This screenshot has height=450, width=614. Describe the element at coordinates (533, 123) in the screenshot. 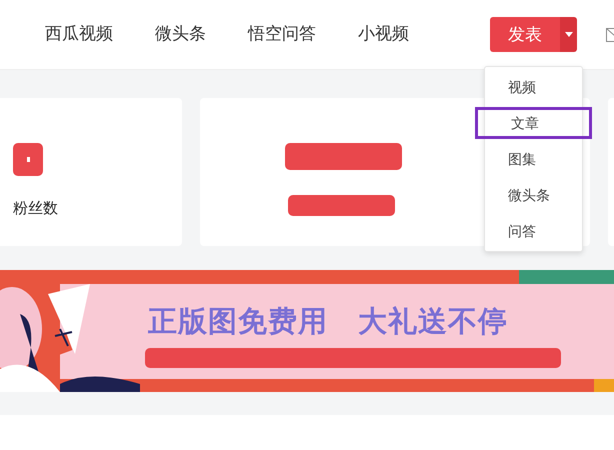

I see `menu-item: 文章` at that location.